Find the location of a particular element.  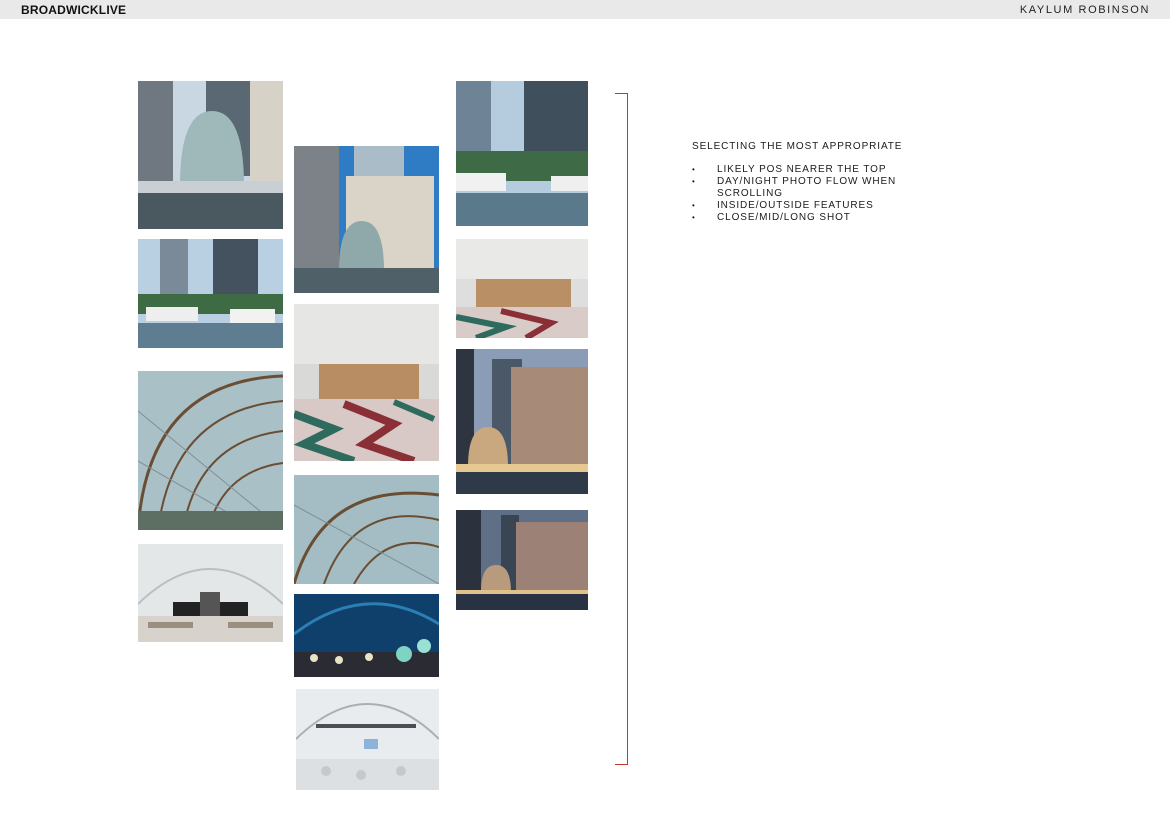

list-item: LIKELY POS NEARER THE TOP is located at coordinates (807, 170).